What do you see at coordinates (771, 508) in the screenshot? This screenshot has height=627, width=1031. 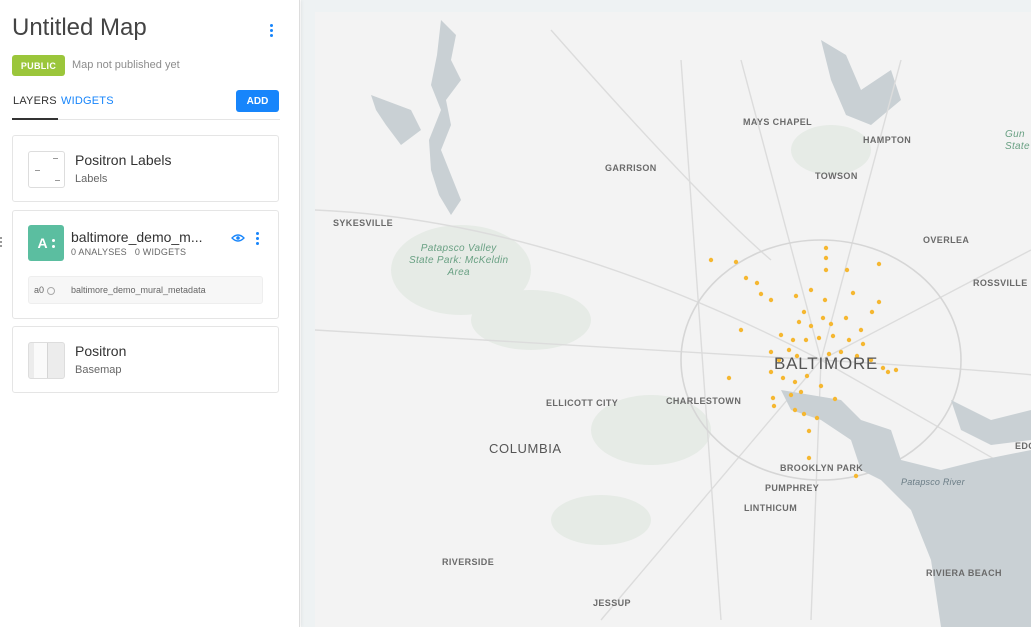 I see `map-label-linthicum: LINTHICUM` at bounding box center [771, 508].